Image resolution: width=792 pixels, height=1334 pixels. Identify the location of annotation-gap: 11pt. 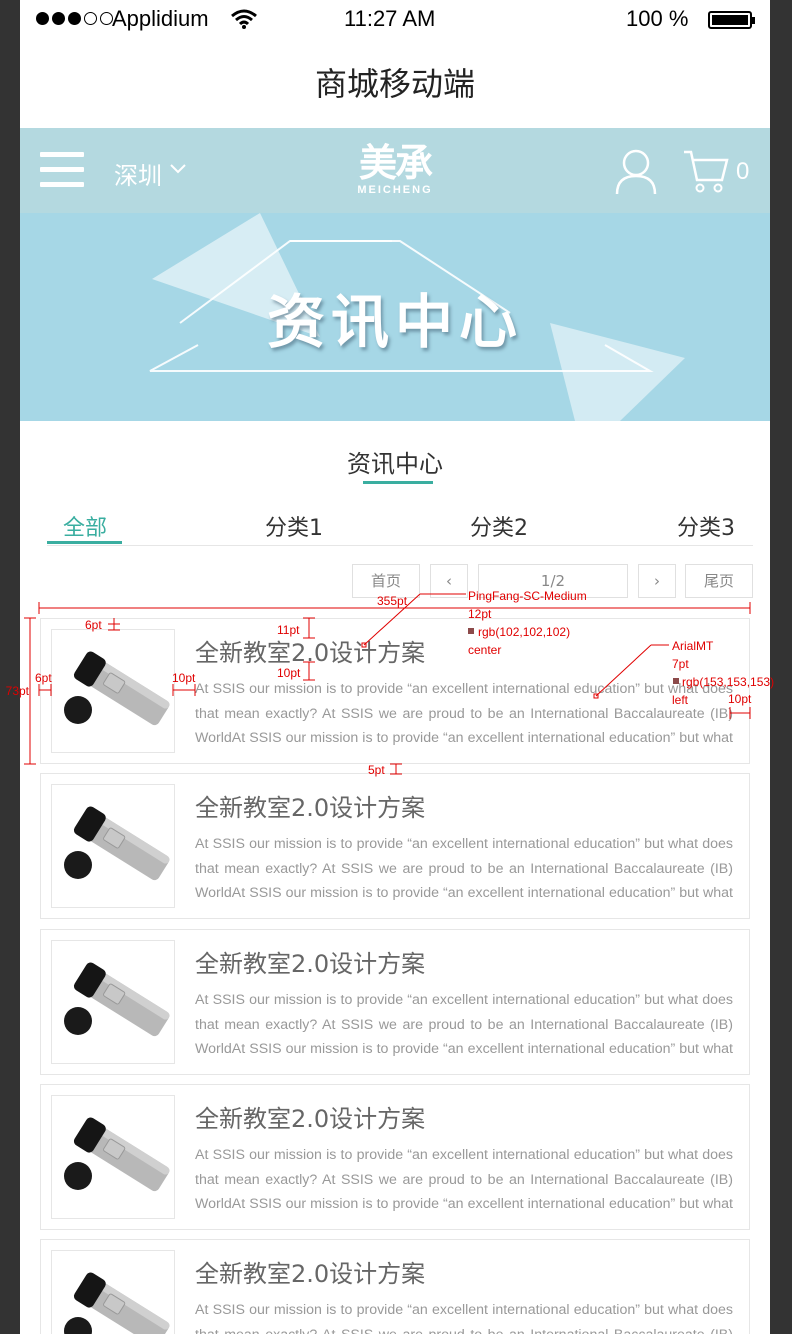
(288, 630).